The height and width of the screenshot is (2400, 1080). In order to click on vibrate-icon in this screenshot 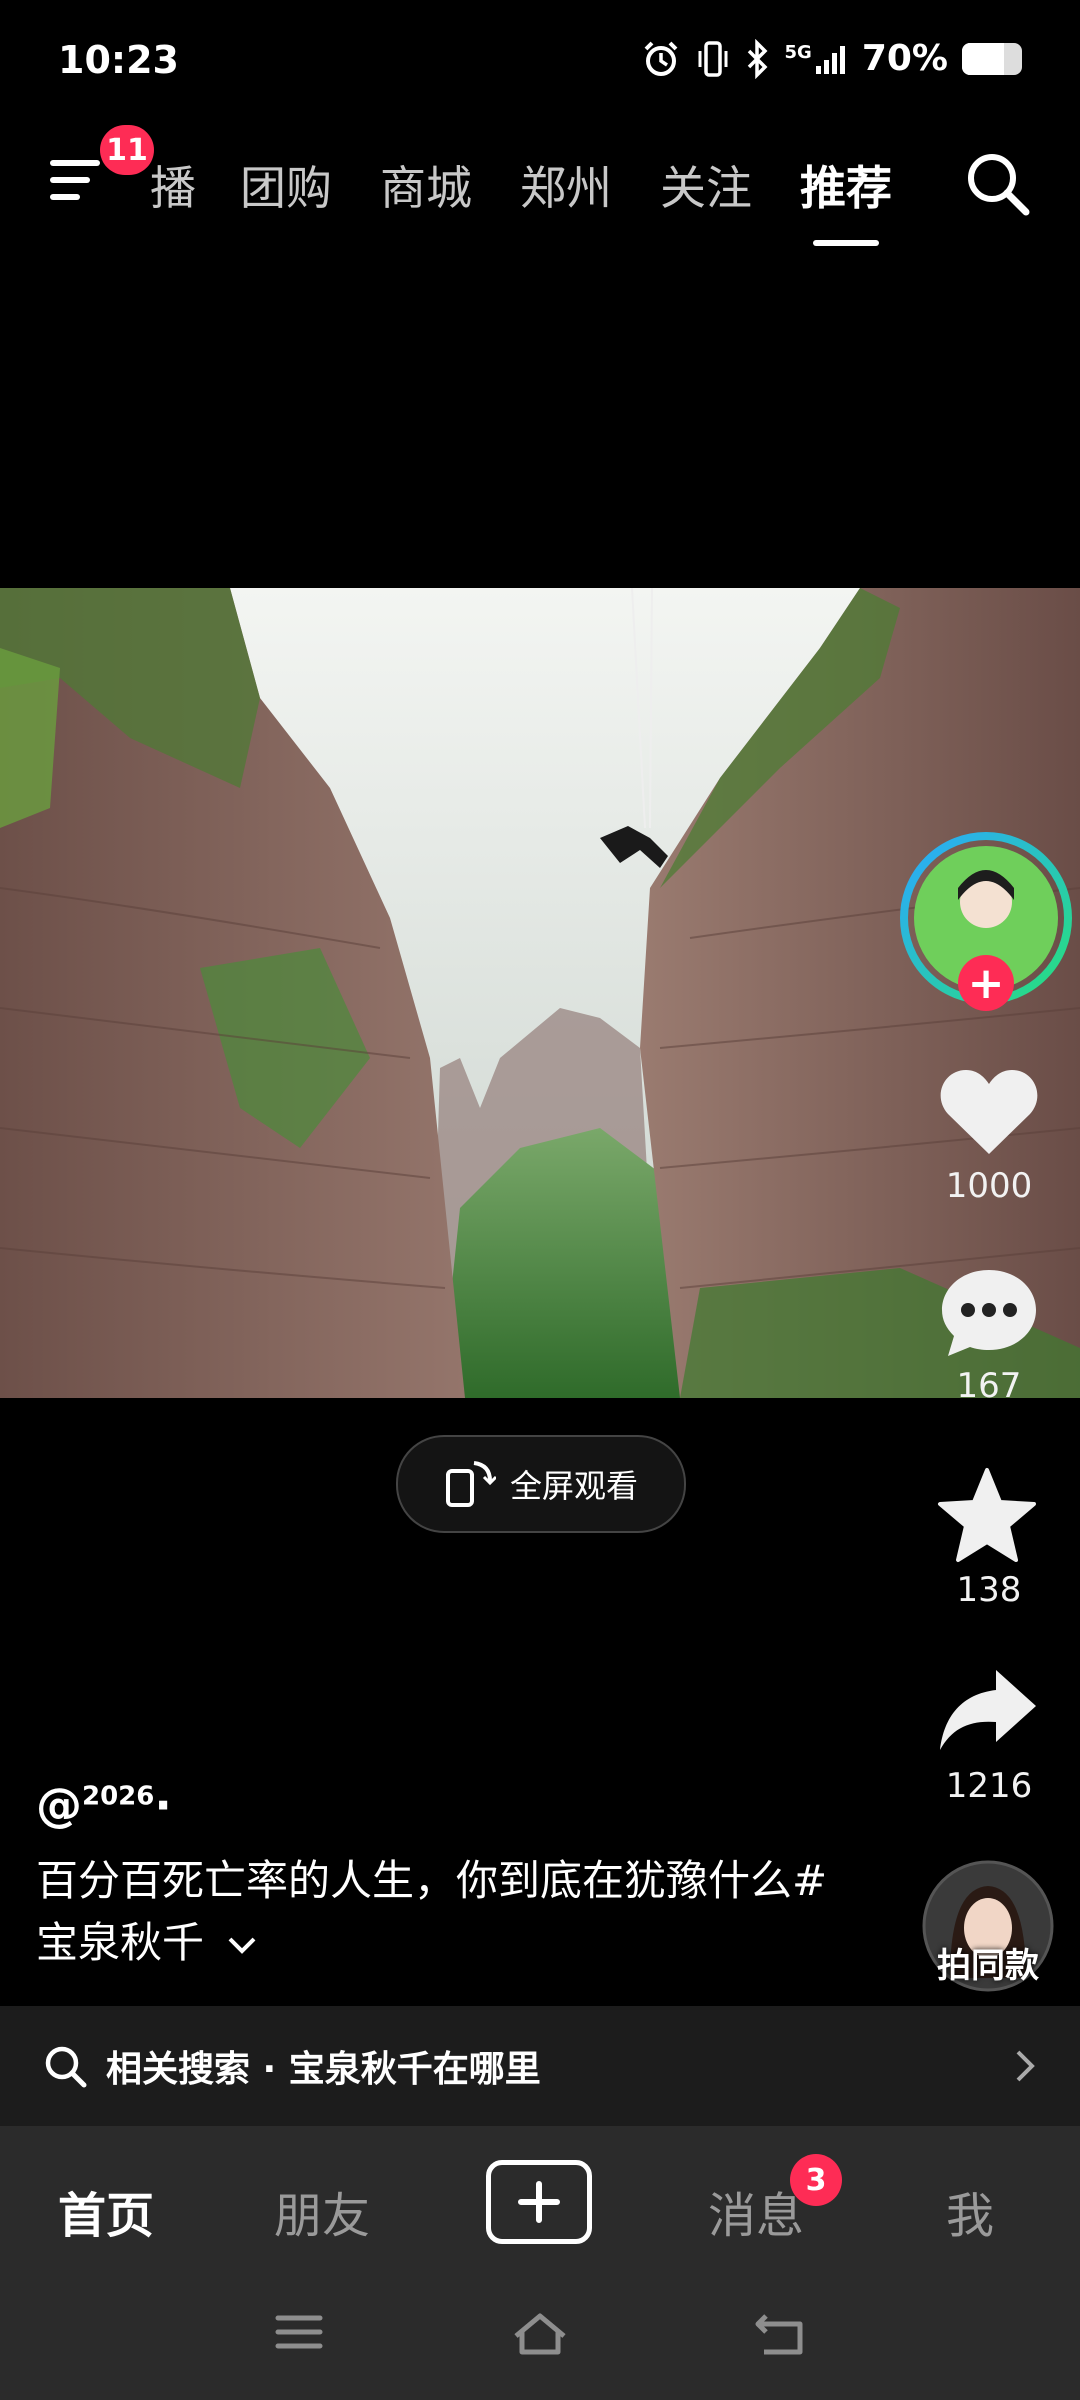, I will do `click(713, 58)`.